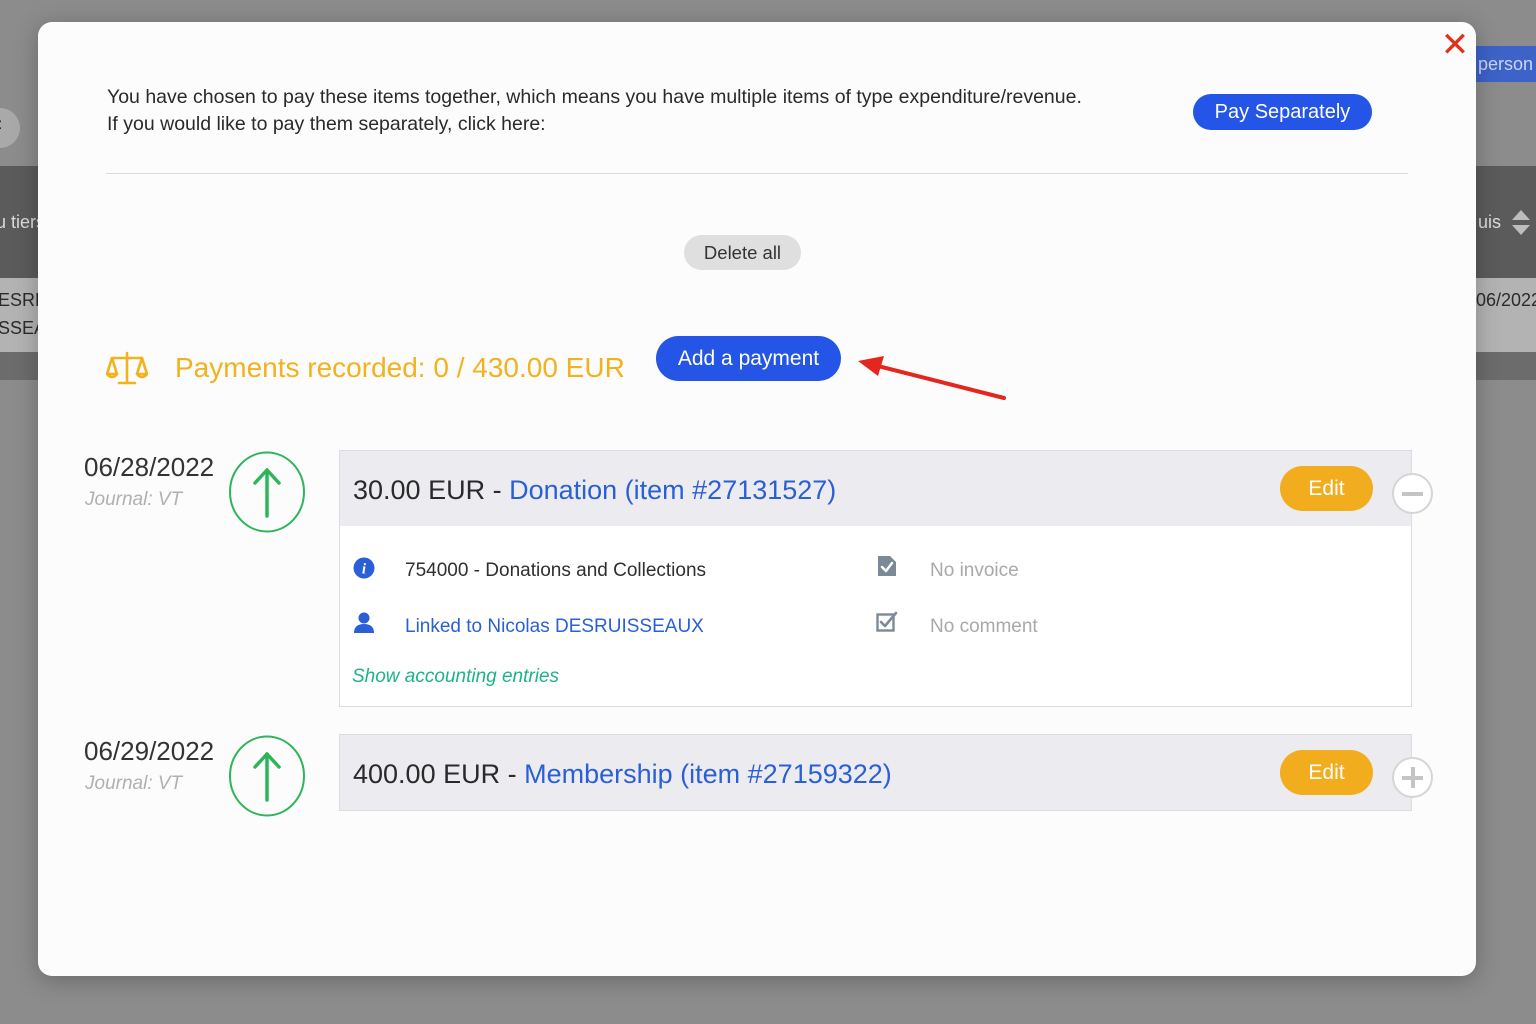 The width and height of the screenshot is (1536, 1024). Describe the element at coordinates (364, 568) in the screenshot. I see `info-icon: i` at that location.